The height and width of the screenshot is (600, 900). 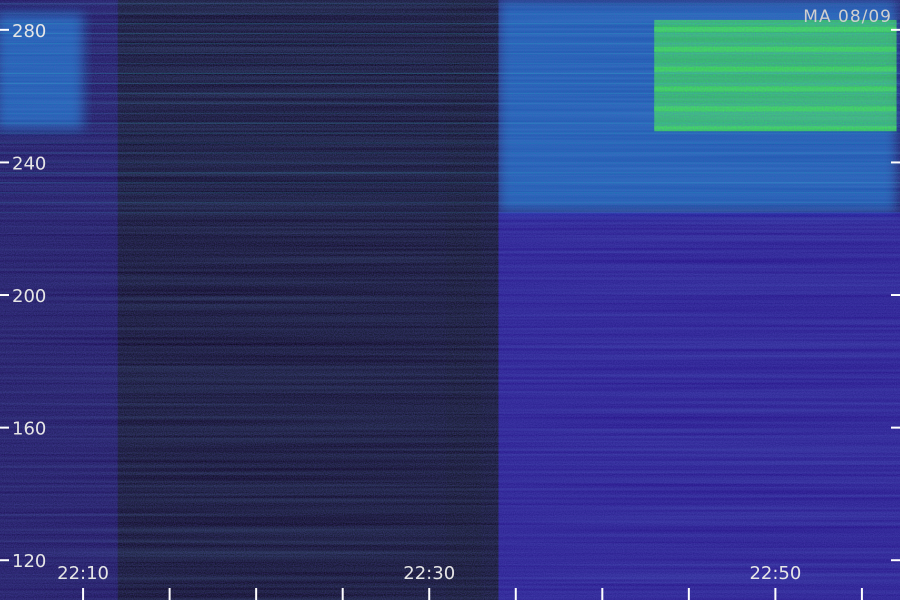 What do you see at coordinates (29, 561) in the screenshot?
I see `y-tick-label: 120` at bounding box center [29, 561].